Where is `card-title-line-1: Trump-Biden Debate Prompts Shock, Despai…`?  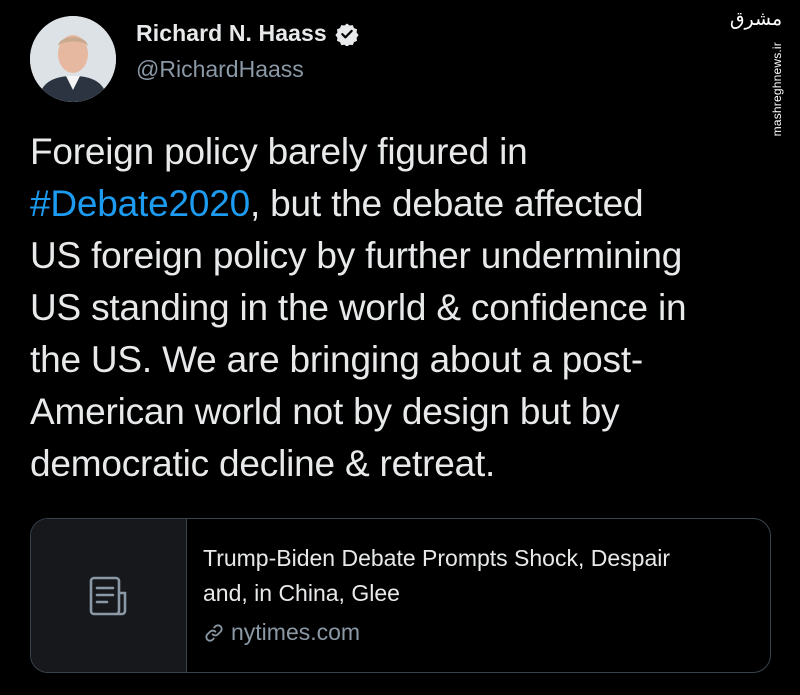 card-title-line-1: Trump-Biden Debate Prompts Shock, Despai… is located at coordinates (437, 558).